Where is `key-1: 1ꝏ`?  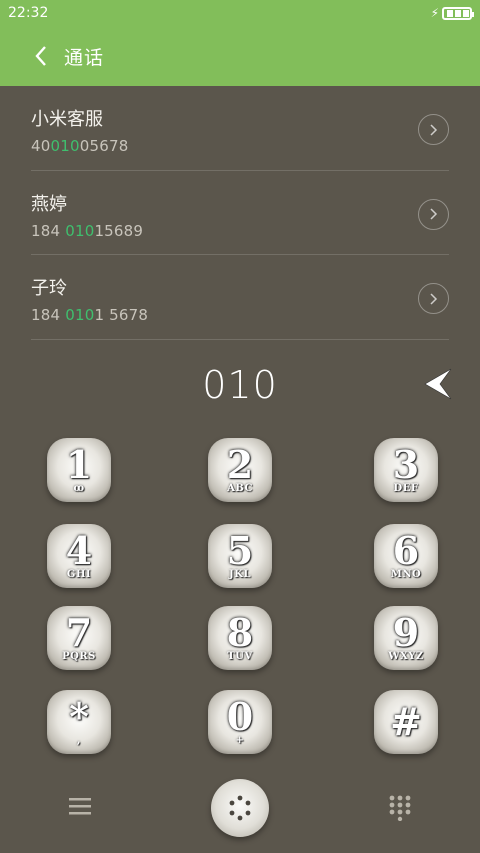 key-1: 1ꝏ is located at coordinates (79, 470).